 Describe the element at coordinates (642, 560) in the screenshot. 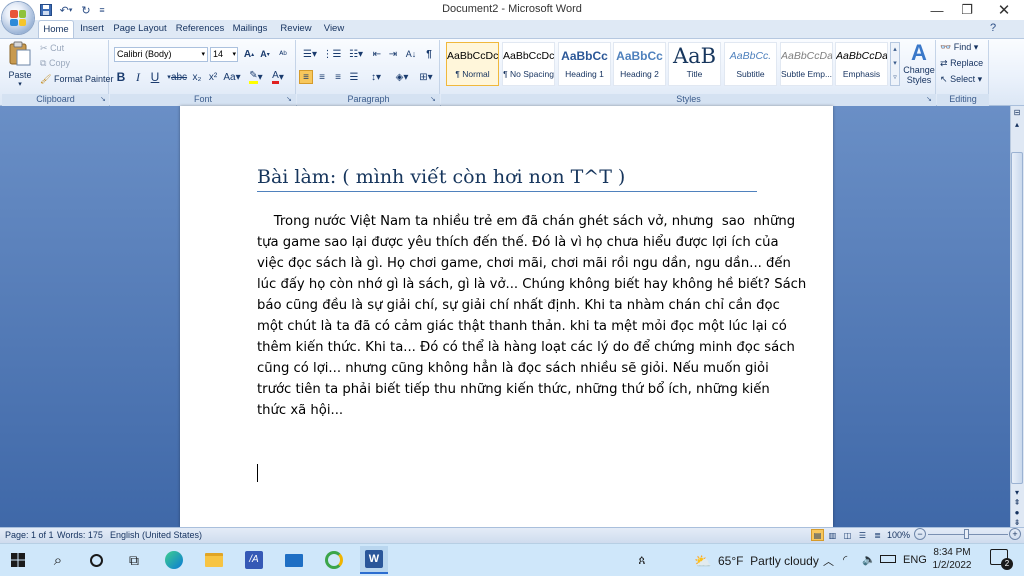

I see `people-icon: ጰ` at that location.